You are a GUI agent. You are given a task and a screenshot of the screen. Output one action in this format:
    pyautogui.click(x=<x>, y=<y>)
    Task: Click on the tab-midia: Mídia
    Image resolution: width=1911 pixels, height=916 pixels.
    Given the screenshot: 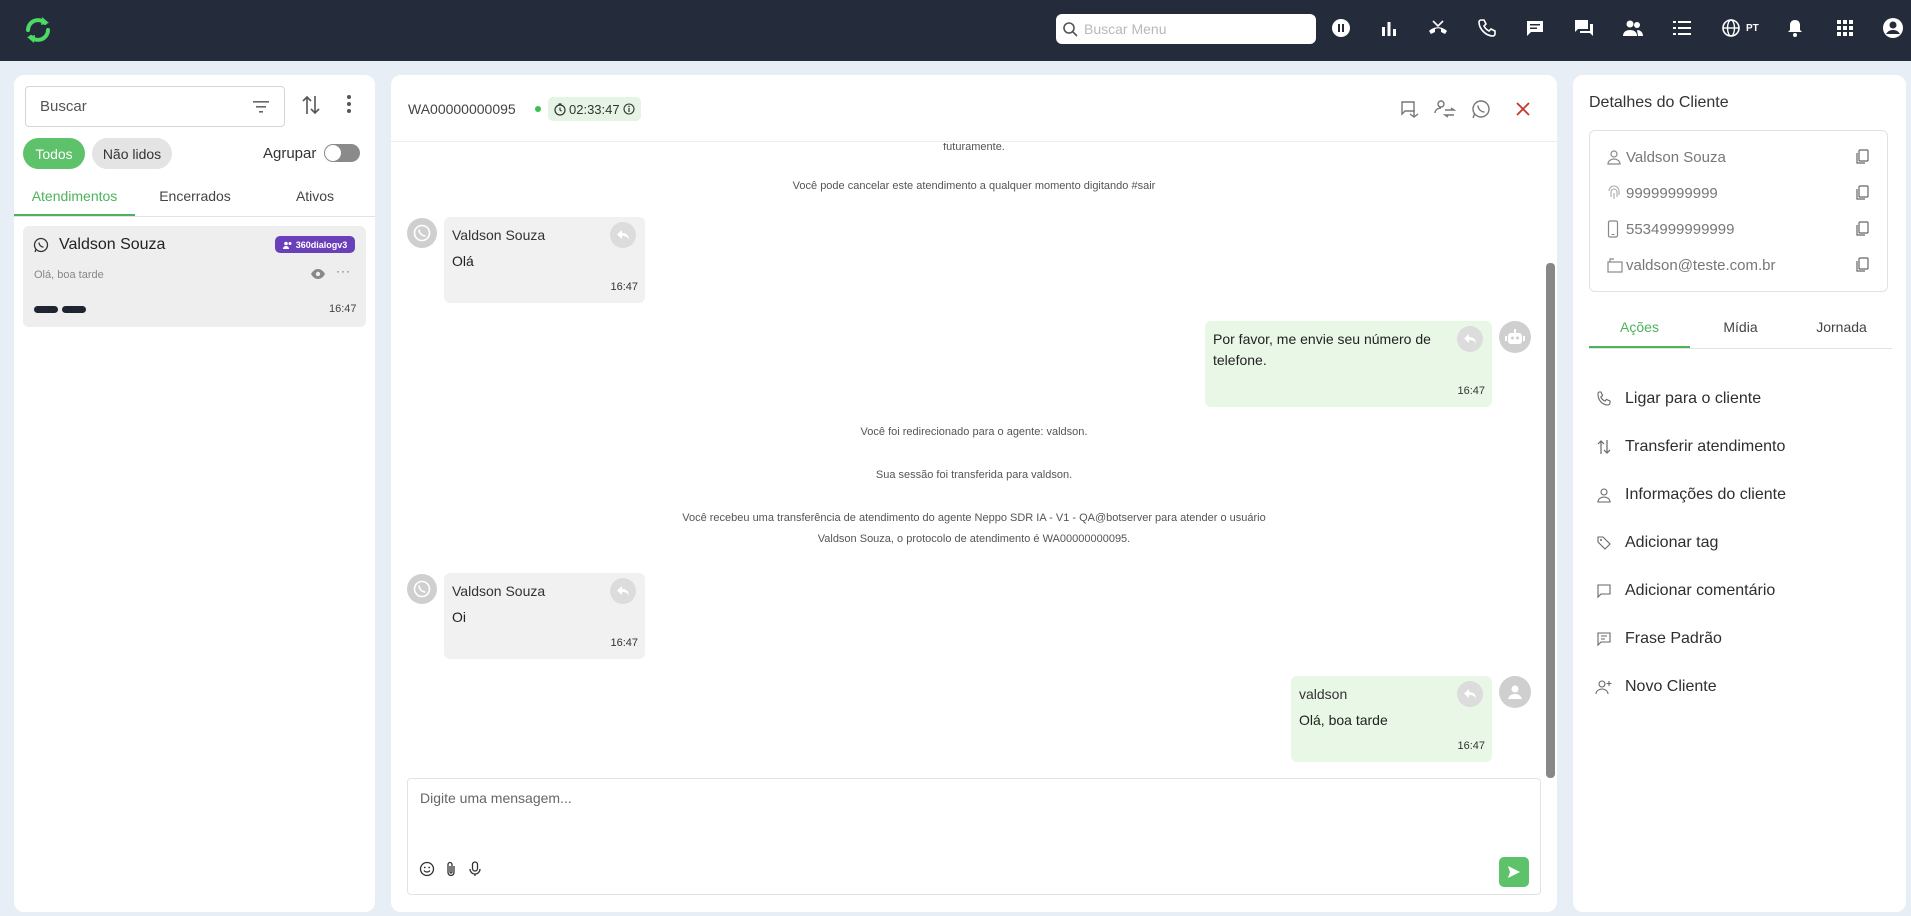 What is the action you would take?
    pyautogui.click(x=1740, y=328)
    